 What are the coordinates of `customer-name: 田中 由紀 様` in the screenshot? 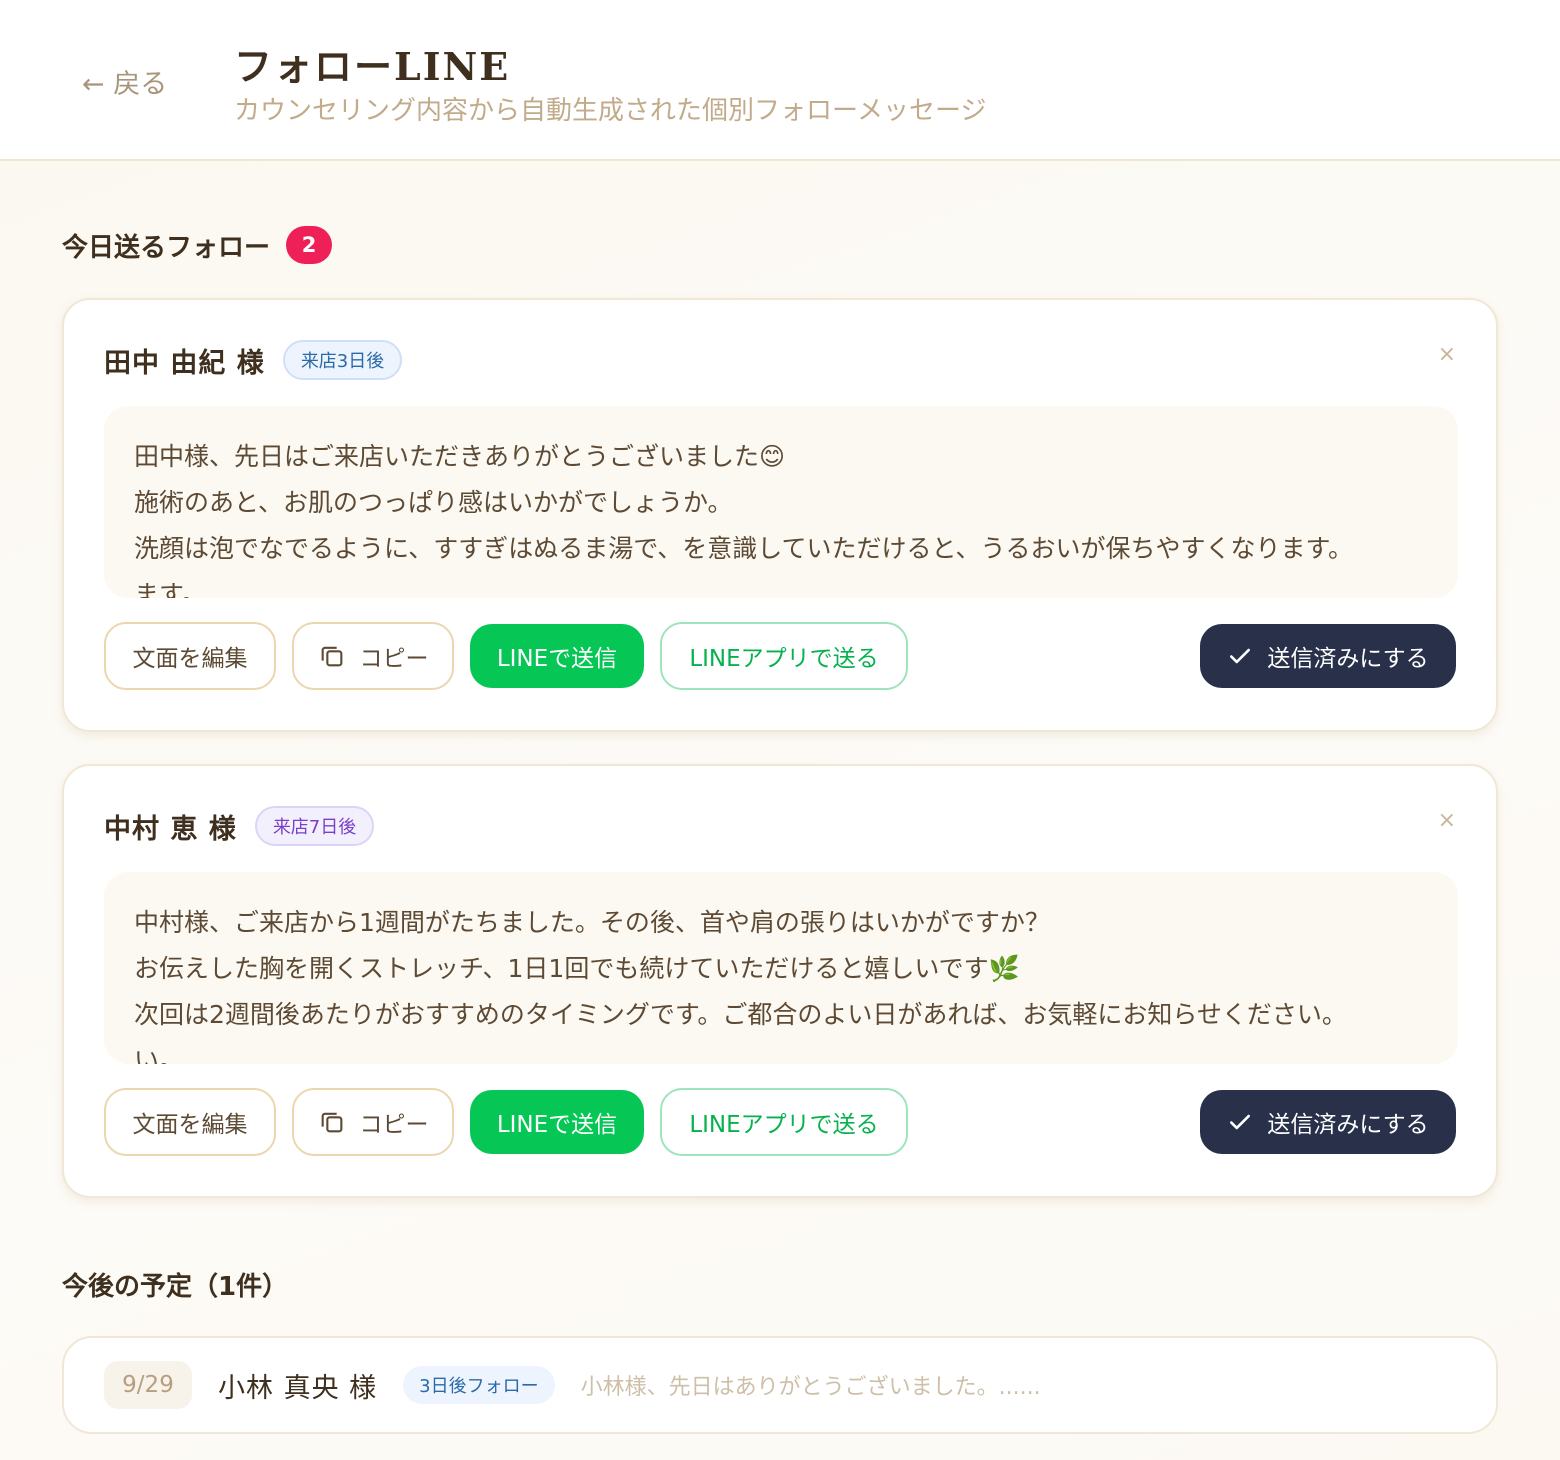 It's located at (184, 363).